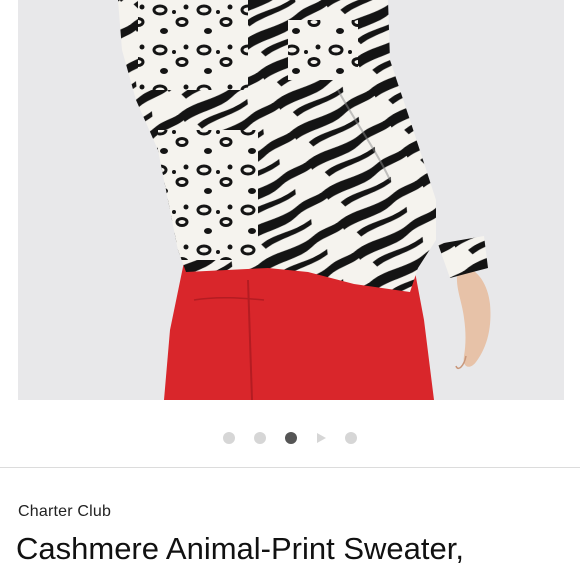 This screenshot has height=580, width=580. Describe the element at coordinates (240, 548) in the screenshot. I see `product-title: Cashmere Animal-Print Sweater,` at that location.